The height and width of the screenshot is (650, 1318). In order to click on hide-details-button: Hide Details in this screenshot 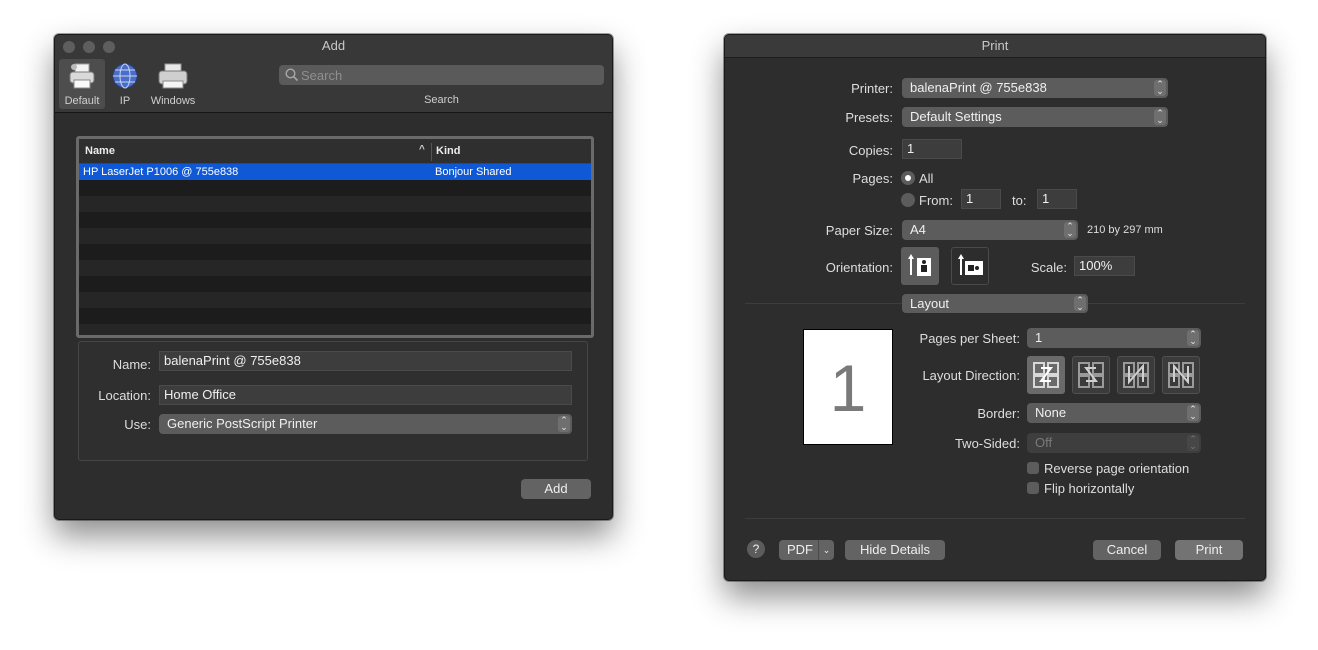, I will do `click(895, 550)`.